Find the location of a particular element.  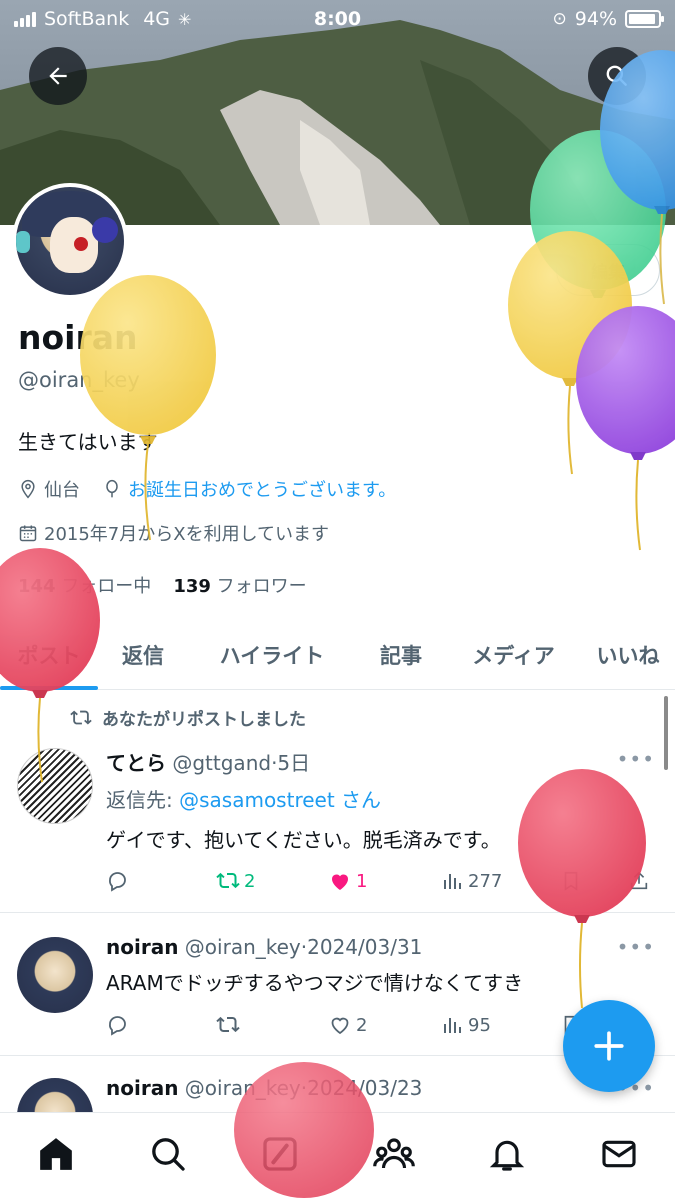

location-text: 仙台 is located at coordinates (62, 490).